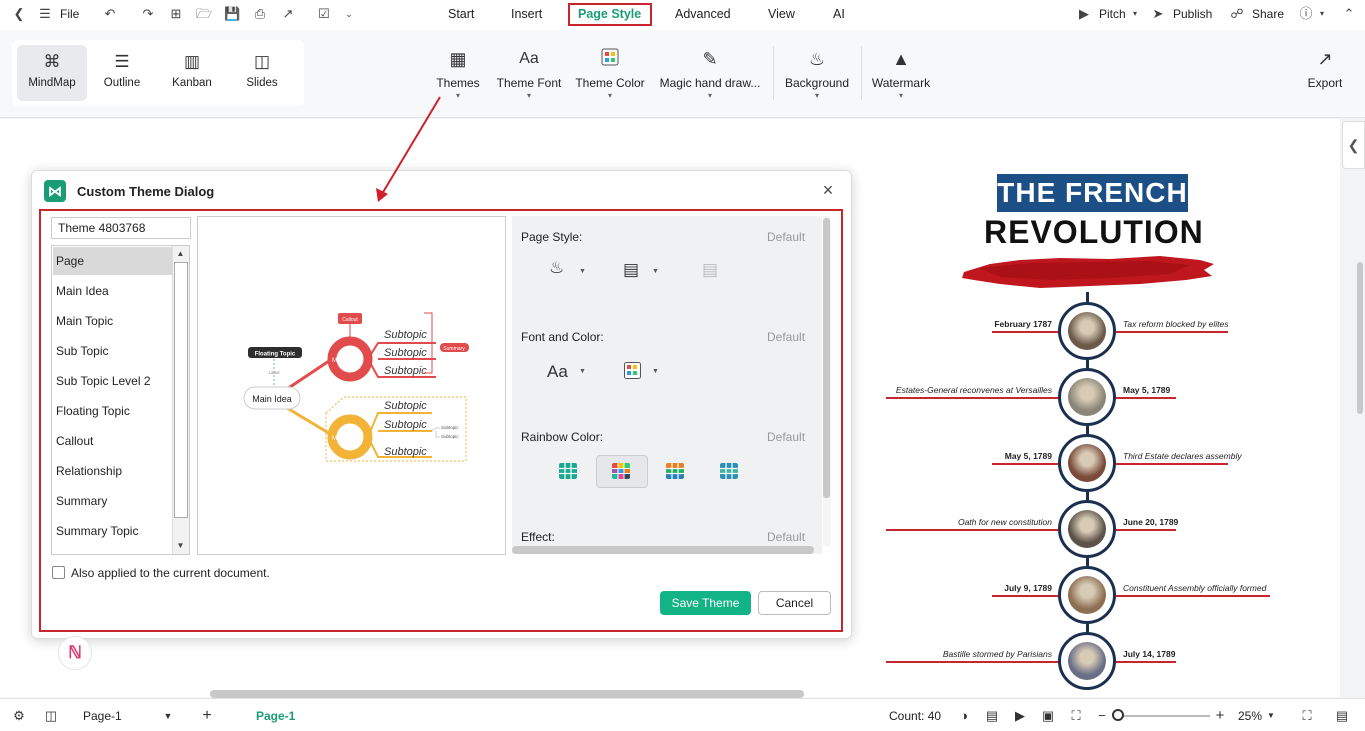 This screenshot has width=1365, height=731. Describe the element at coordinates (974, 390) in the screenshot. I see `timeline-left-text: Estates-General reconvenes at Versailles` at that location.